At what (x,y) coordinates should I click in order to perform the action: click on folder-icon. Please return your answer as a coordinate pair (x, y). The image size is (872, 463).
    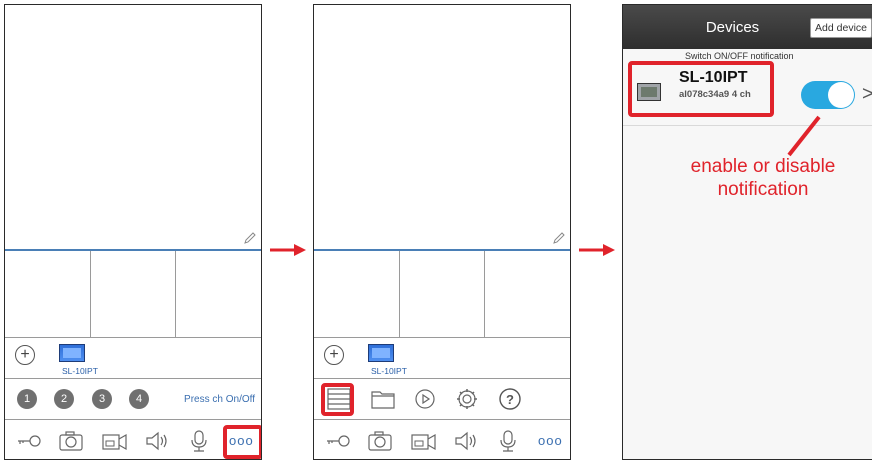
    Looking at the image, I should click on (383, 399).